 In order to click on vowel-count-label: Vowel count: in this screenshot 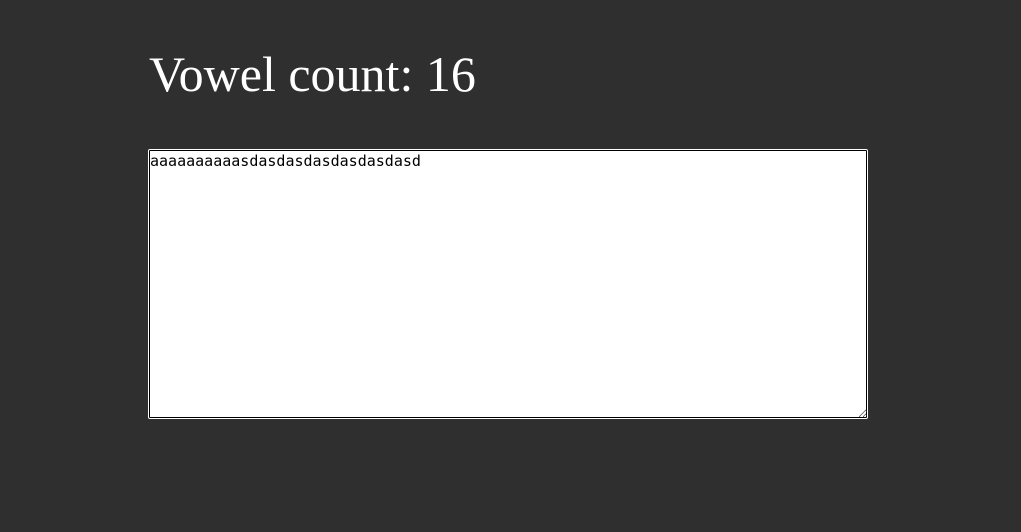, I will do `click(281, 74)`.